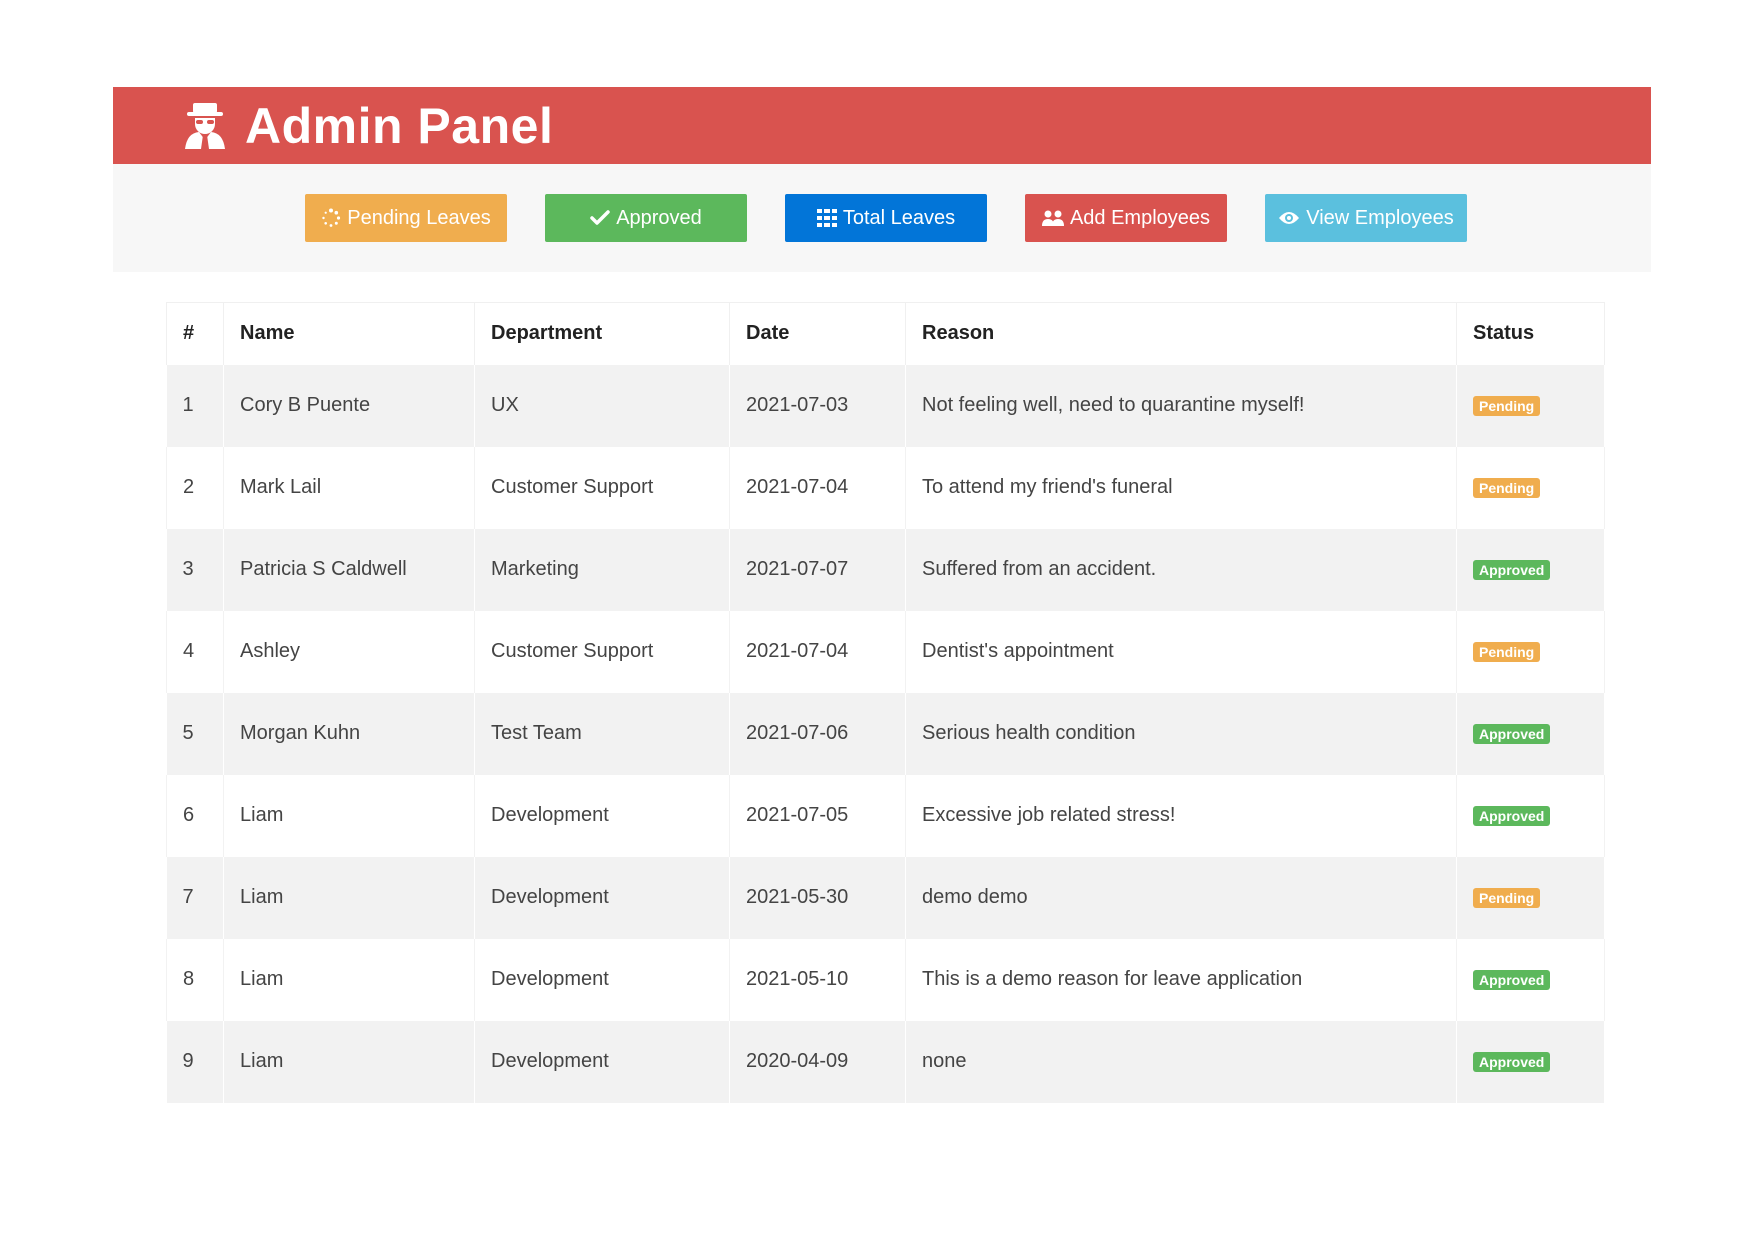 This screenshot has width=1748, height=1240. I want to click on column-header-number: #, so click(195, 333).